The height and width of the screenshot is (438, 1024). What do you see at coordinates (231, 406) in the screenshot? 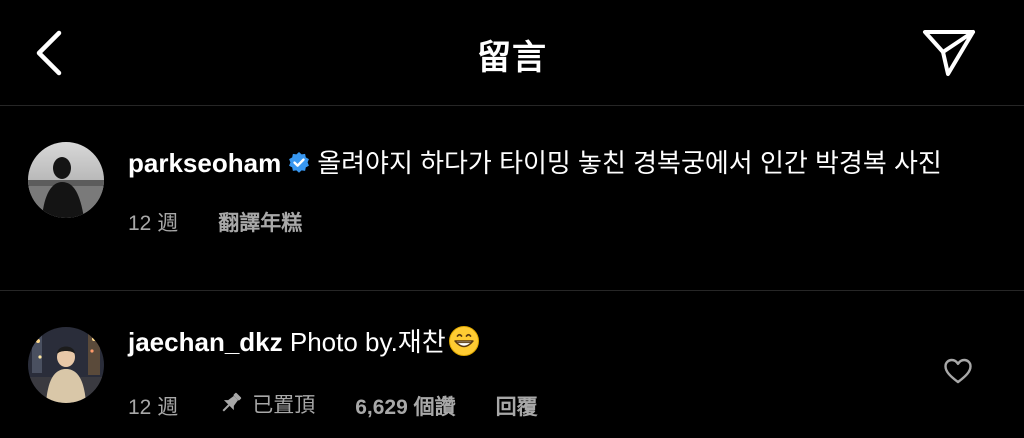
I see `pin-icon` at bounding box center [231, 406].